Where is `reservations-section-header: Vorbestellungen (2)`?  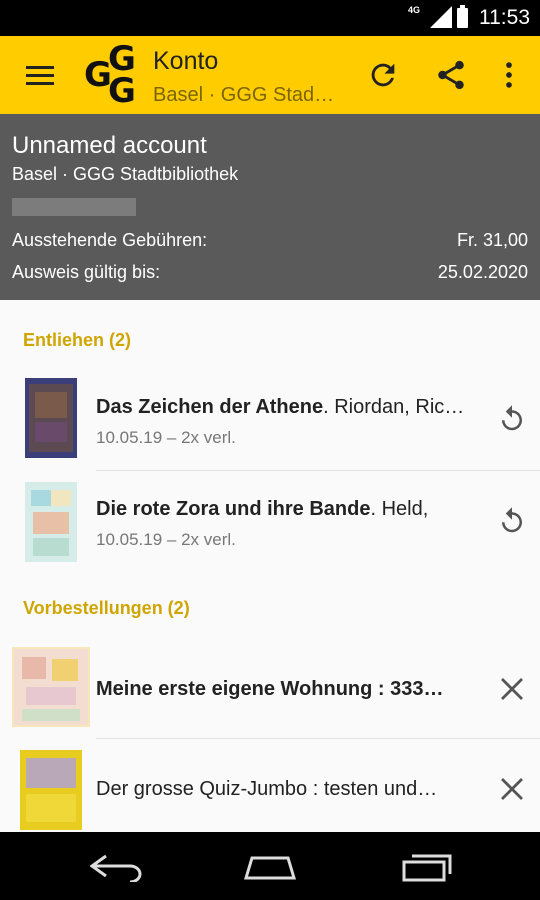
reservations-section-header: Vorbestellungen (2) is located at coordinates (106, 608).